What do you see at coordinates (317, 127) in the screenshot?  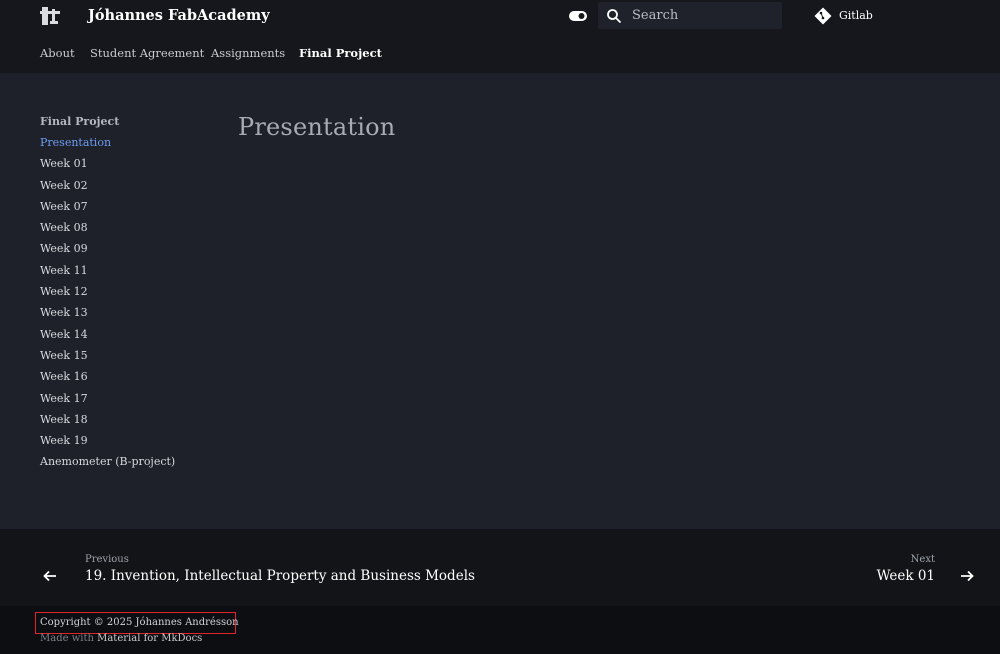 I see `page-title: Presentation` at bounding box center [317, 127].